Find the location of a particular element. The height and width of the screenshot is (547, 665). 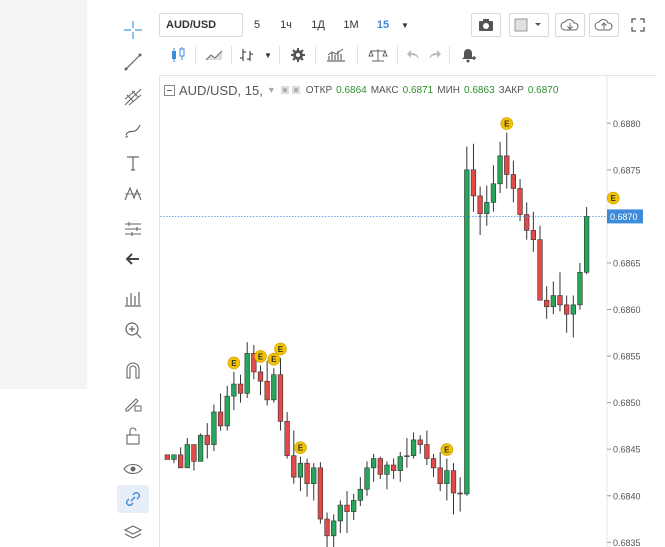

crosshair-icon is located at coordinates (133, 30).